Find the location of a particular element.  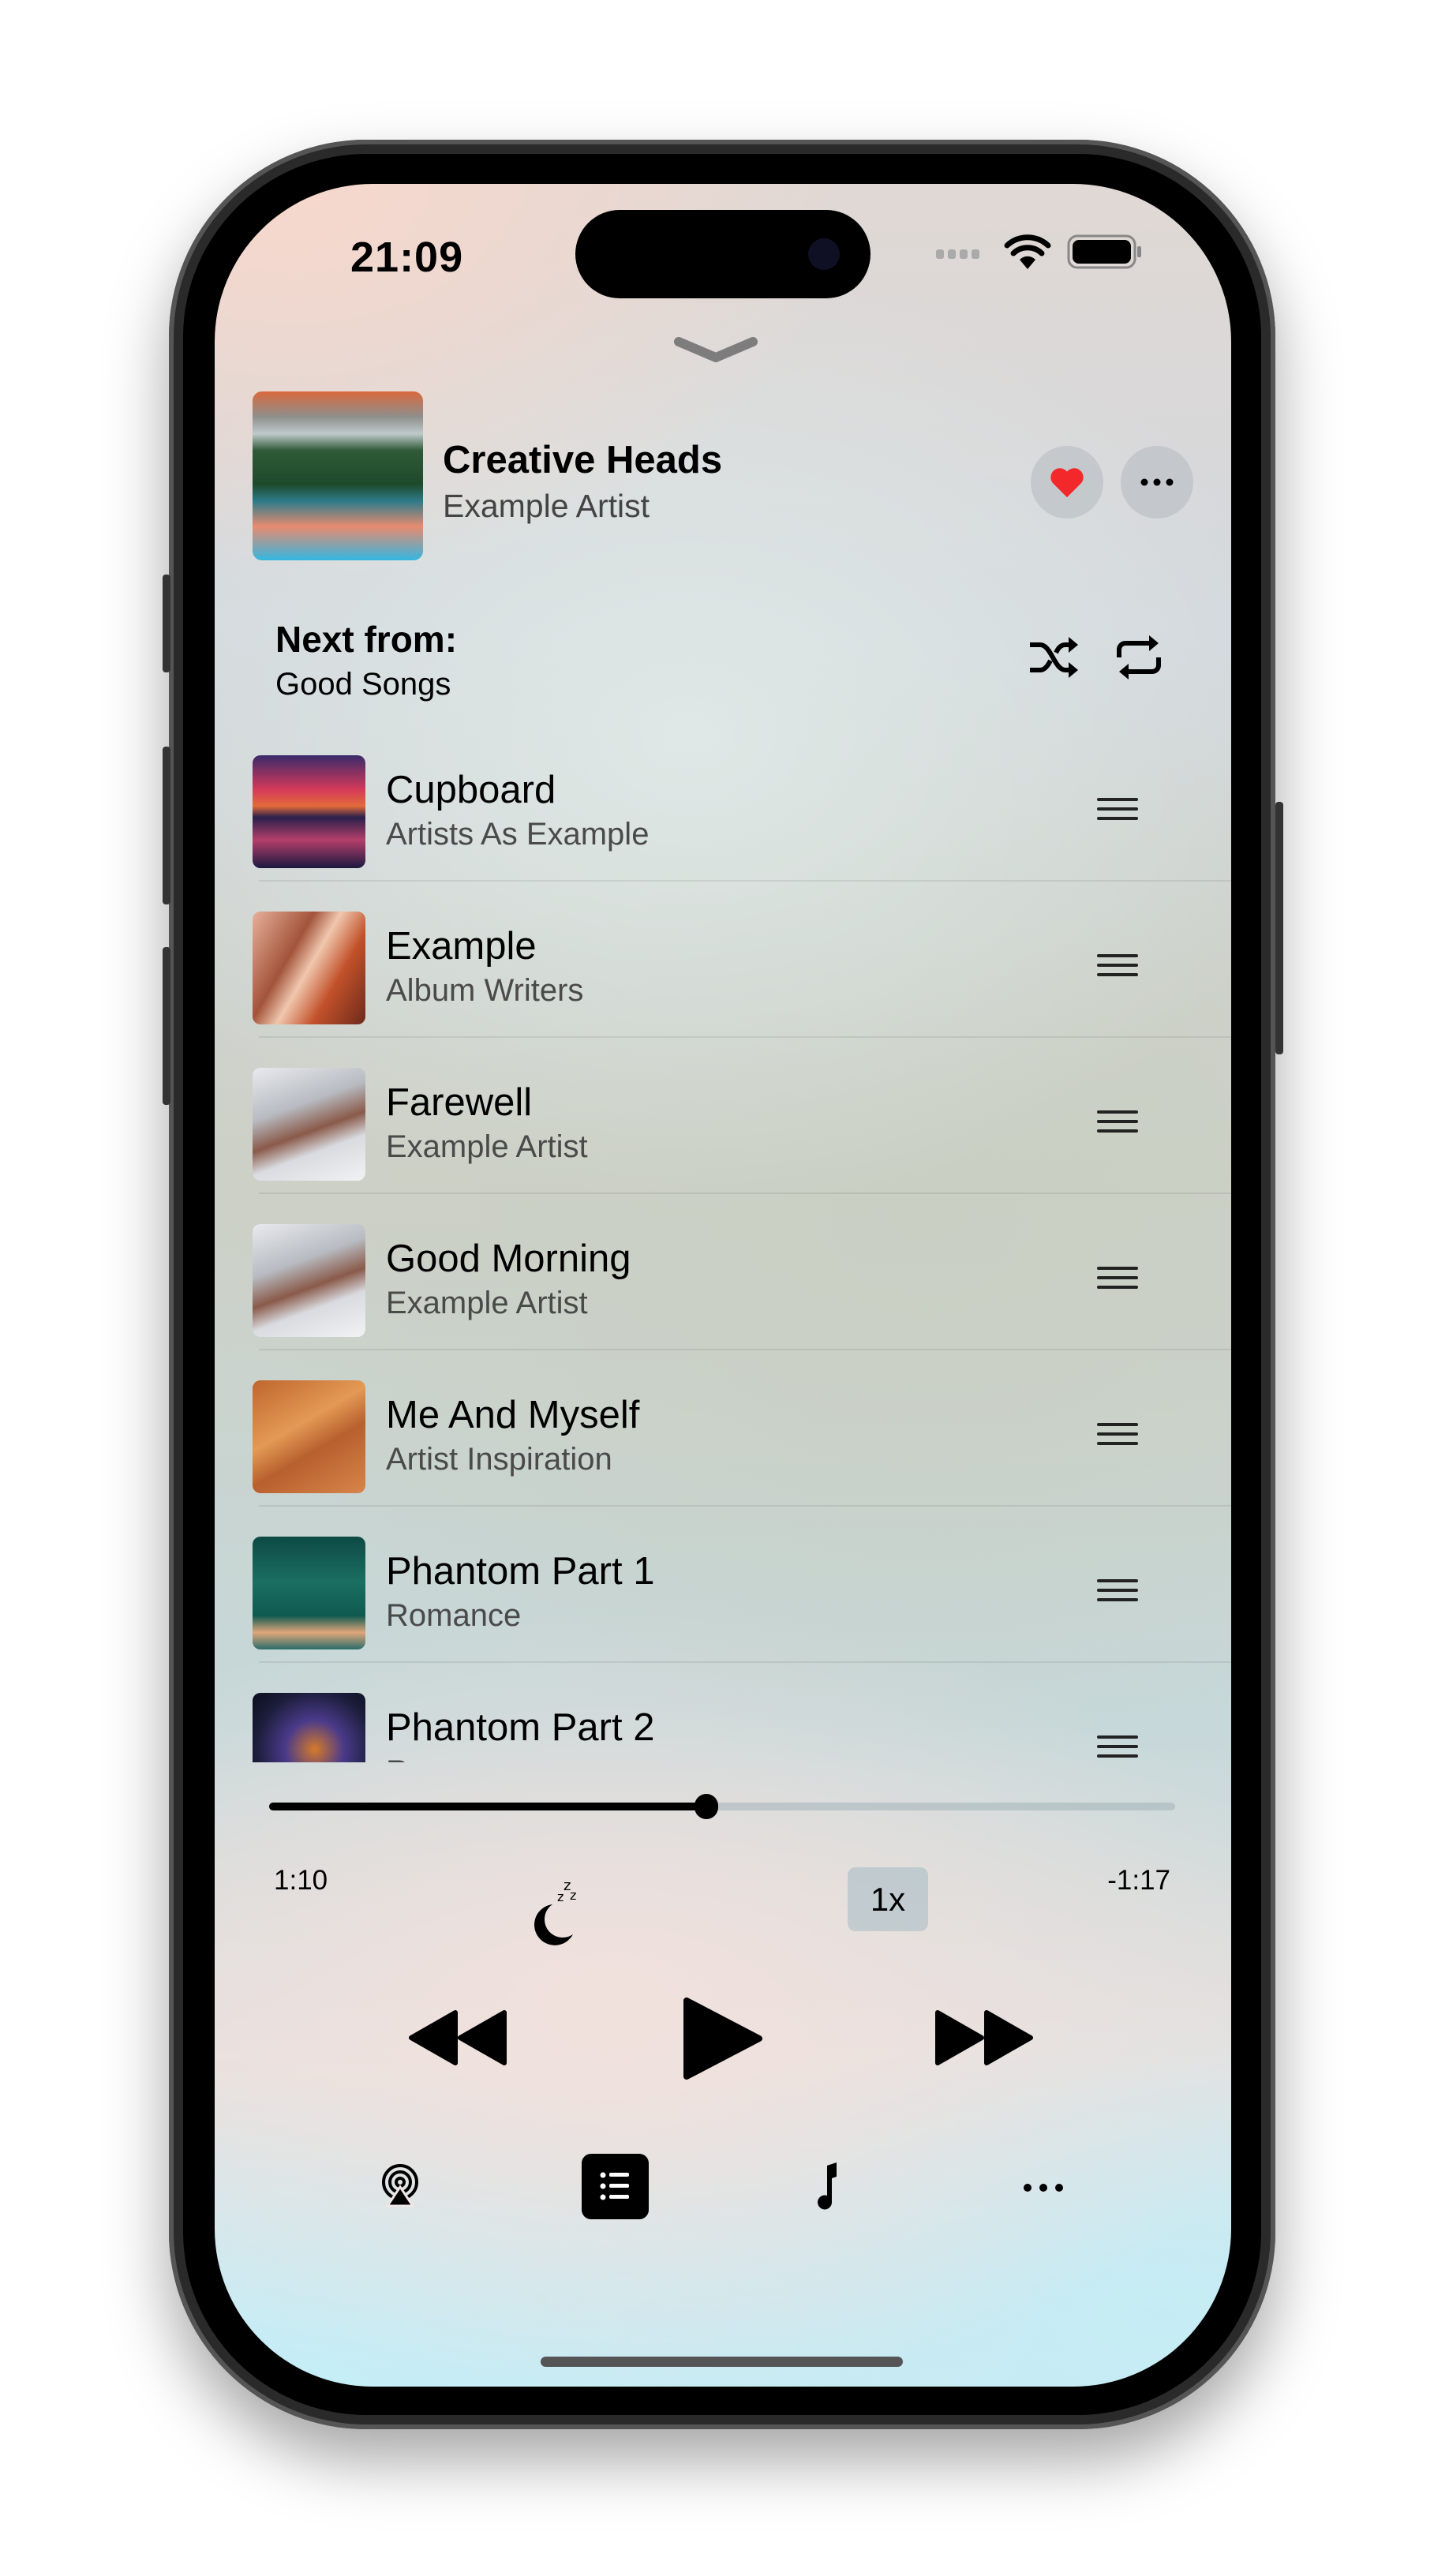

wifi-icon is located at coordinates (1027, 251).